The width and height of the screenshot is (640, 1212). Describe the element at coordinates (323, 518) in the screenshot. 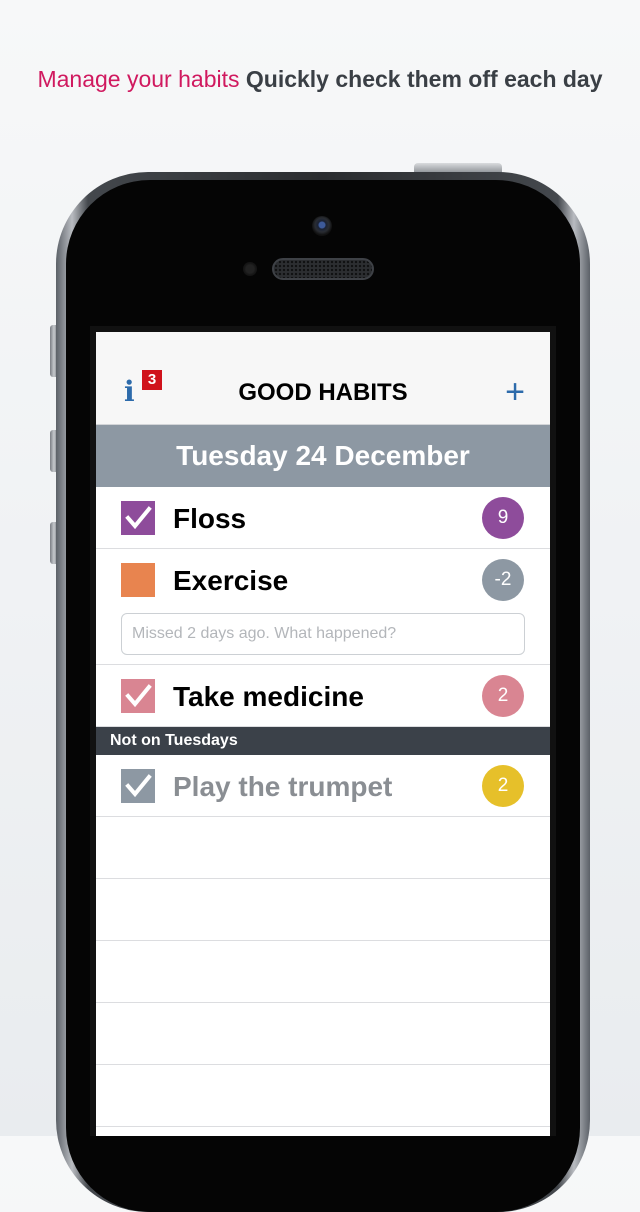

I see `habit-row-floss: Floss 9` at that location.